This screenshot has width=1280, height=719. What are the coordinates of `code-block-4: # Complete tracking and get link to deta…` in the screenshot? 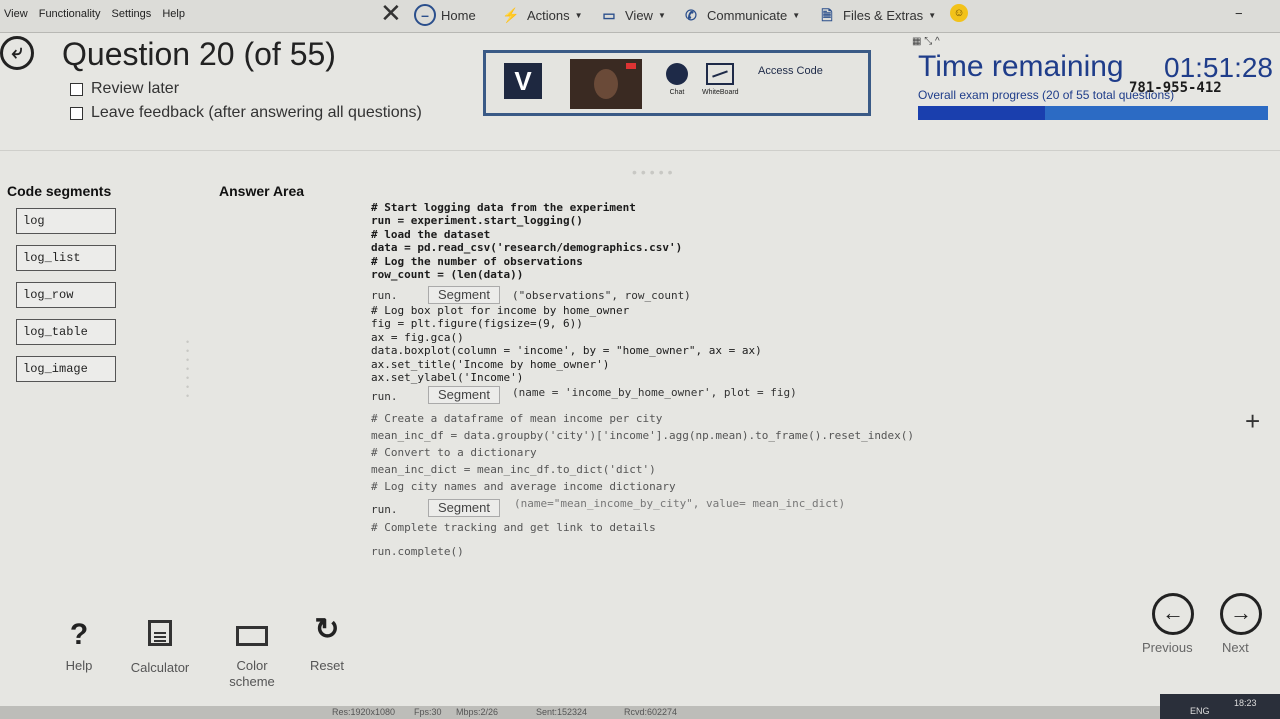 It's located at (513, 527).